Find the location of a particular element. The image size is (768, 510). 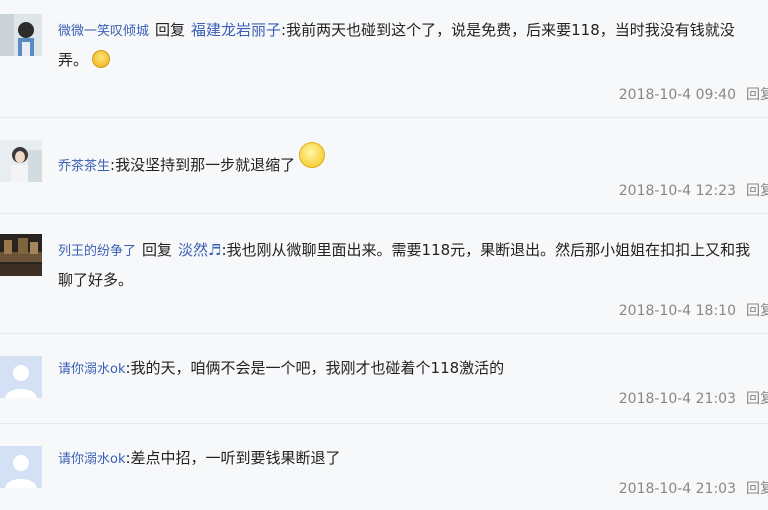

comment-meta: 2018-10-4 12:23 回复 is located at coordinates (693, 190).